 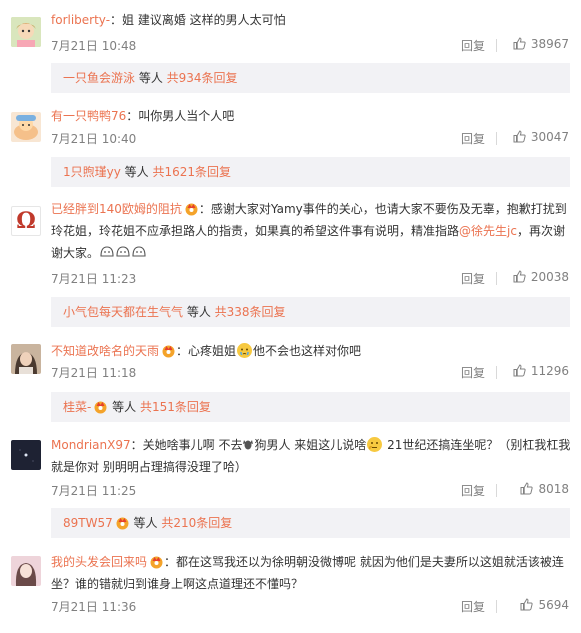 What do you see at coordinates (370, 562) in the screenshot?
I see `comment-content: 都在这骂我还以为徐明朝没微博呢 就因为他们是夫妻所以这姐就活该被连` at bounding box center [370, 562].